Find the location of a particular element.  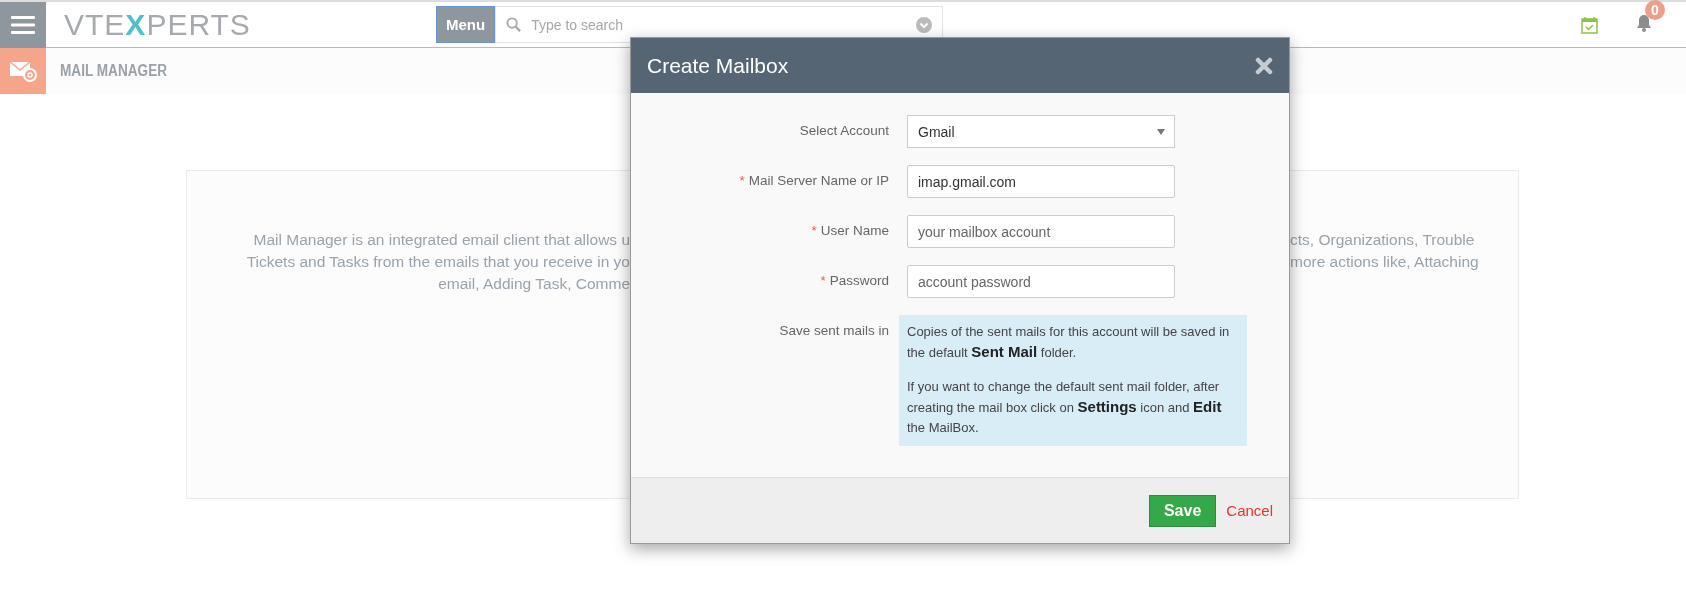

menu-icon is located at coordinates (23, 24).